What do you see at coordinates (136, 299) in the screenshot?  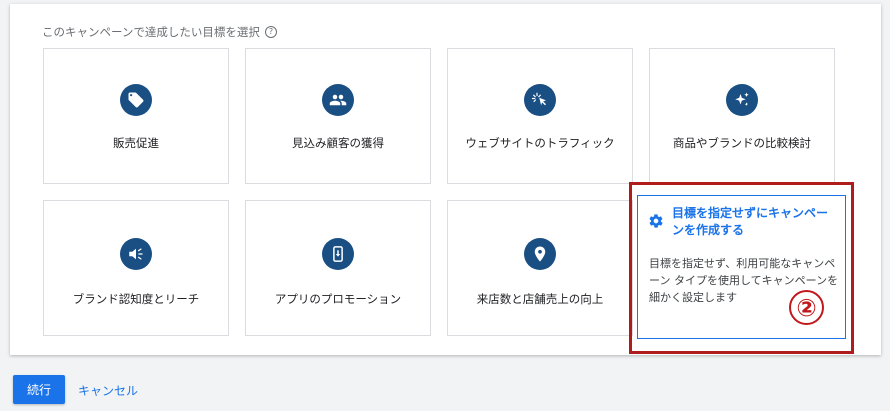 I see `goal-tile-label: ブランド認知度とリーチ` at bounding box center [136, 299].